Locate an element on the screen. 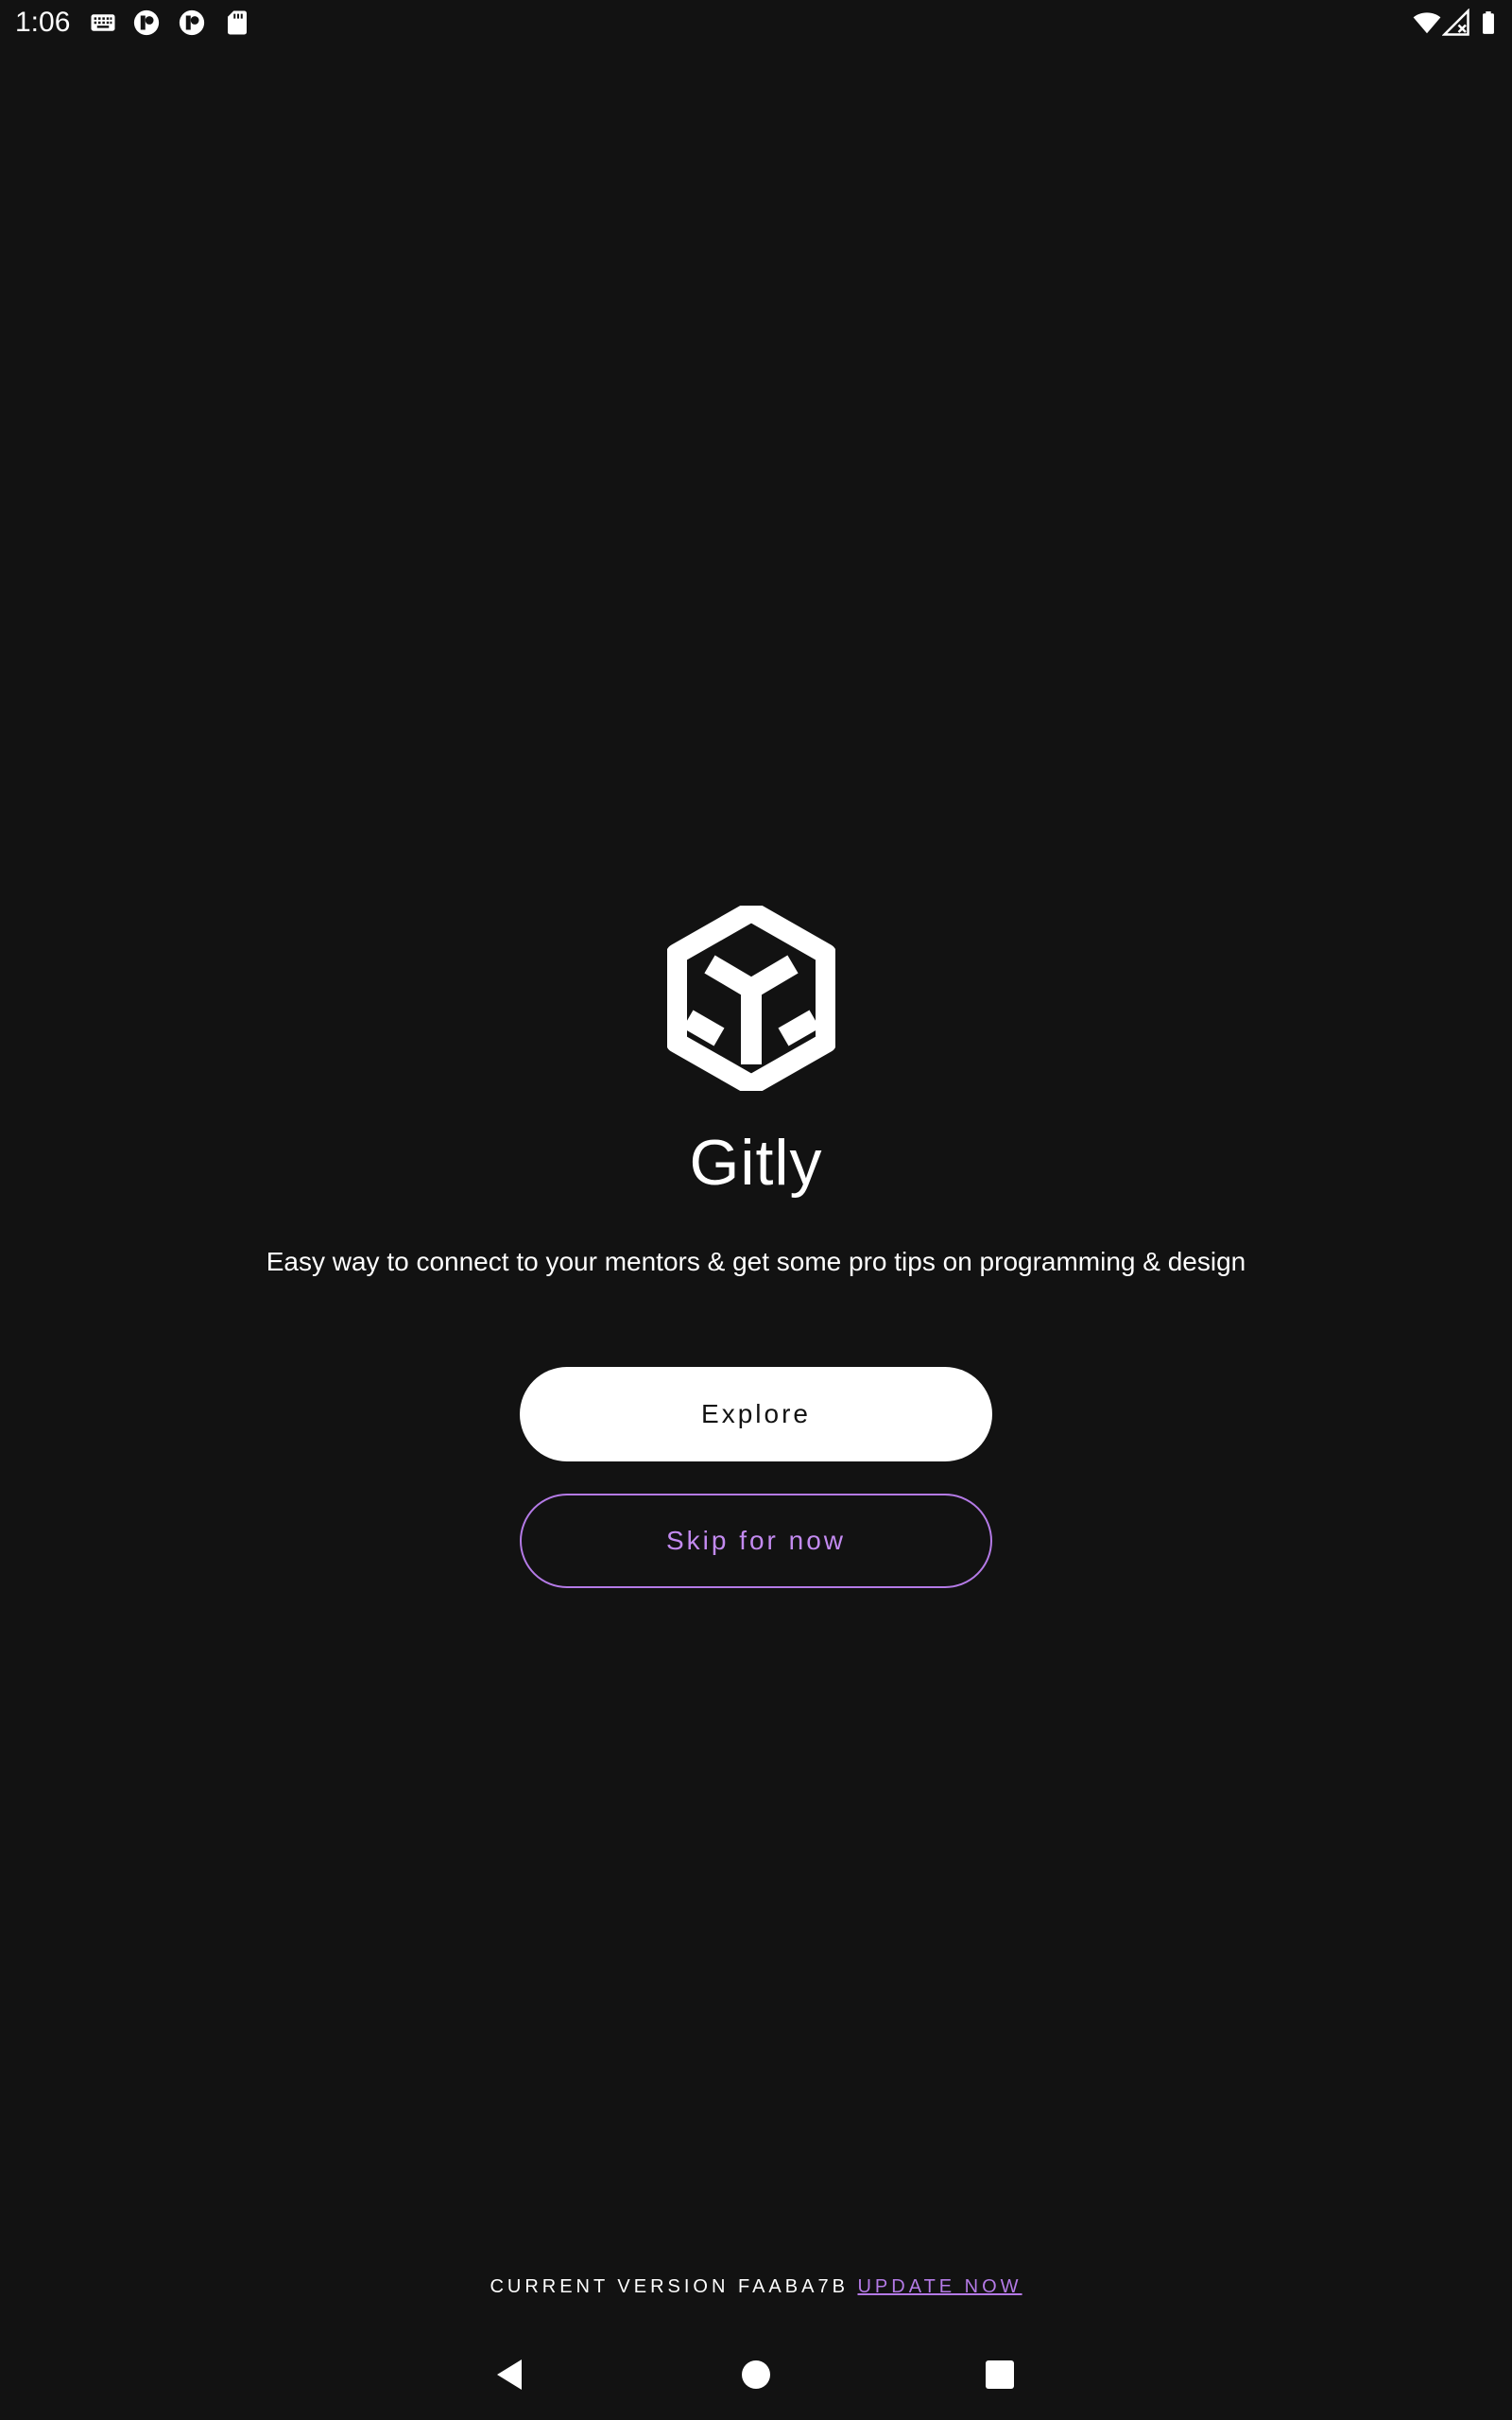 The image size is (1512, 2420). recents-icon is located at coordinates (1000, 2375).